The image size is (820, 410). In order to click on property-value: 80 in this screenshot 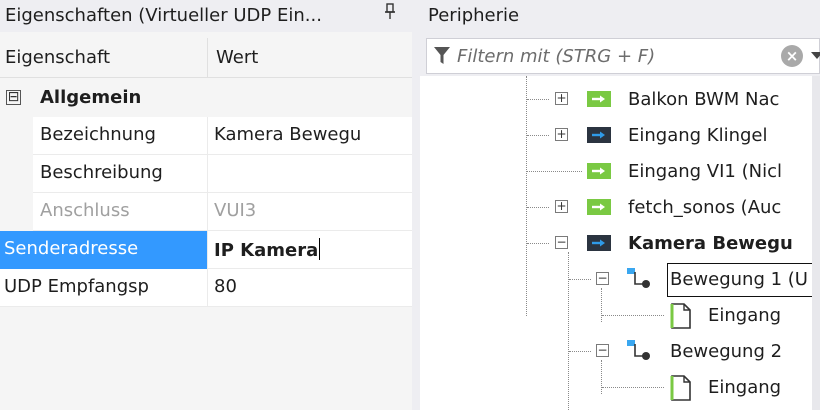, I will do `click(311, 286)`.